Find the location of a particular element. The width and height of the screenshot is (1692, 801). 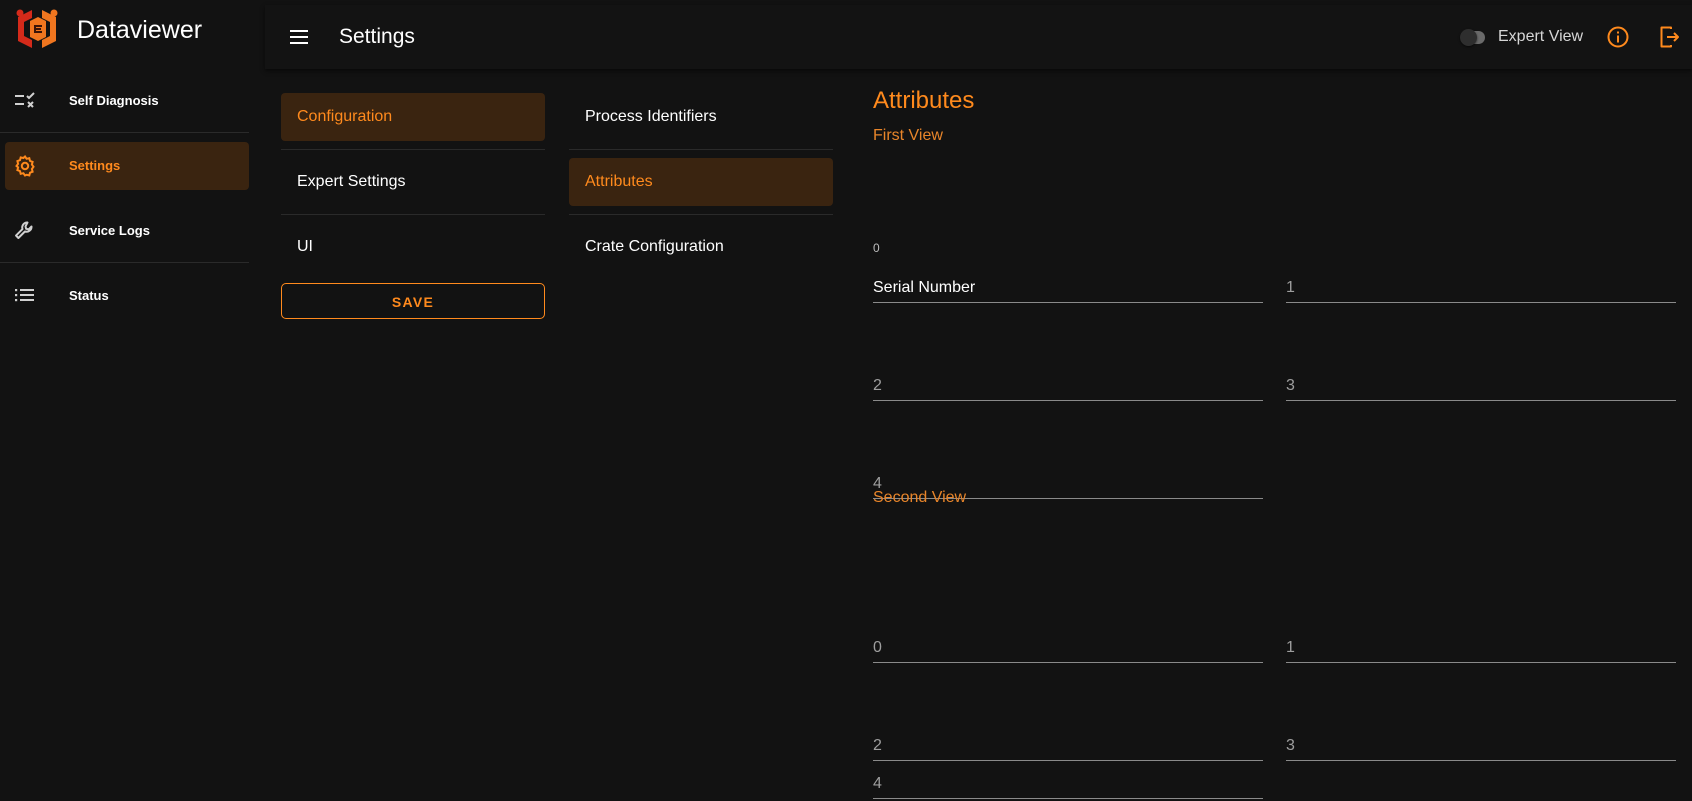

list-icon is located at coordinates (24, 295).